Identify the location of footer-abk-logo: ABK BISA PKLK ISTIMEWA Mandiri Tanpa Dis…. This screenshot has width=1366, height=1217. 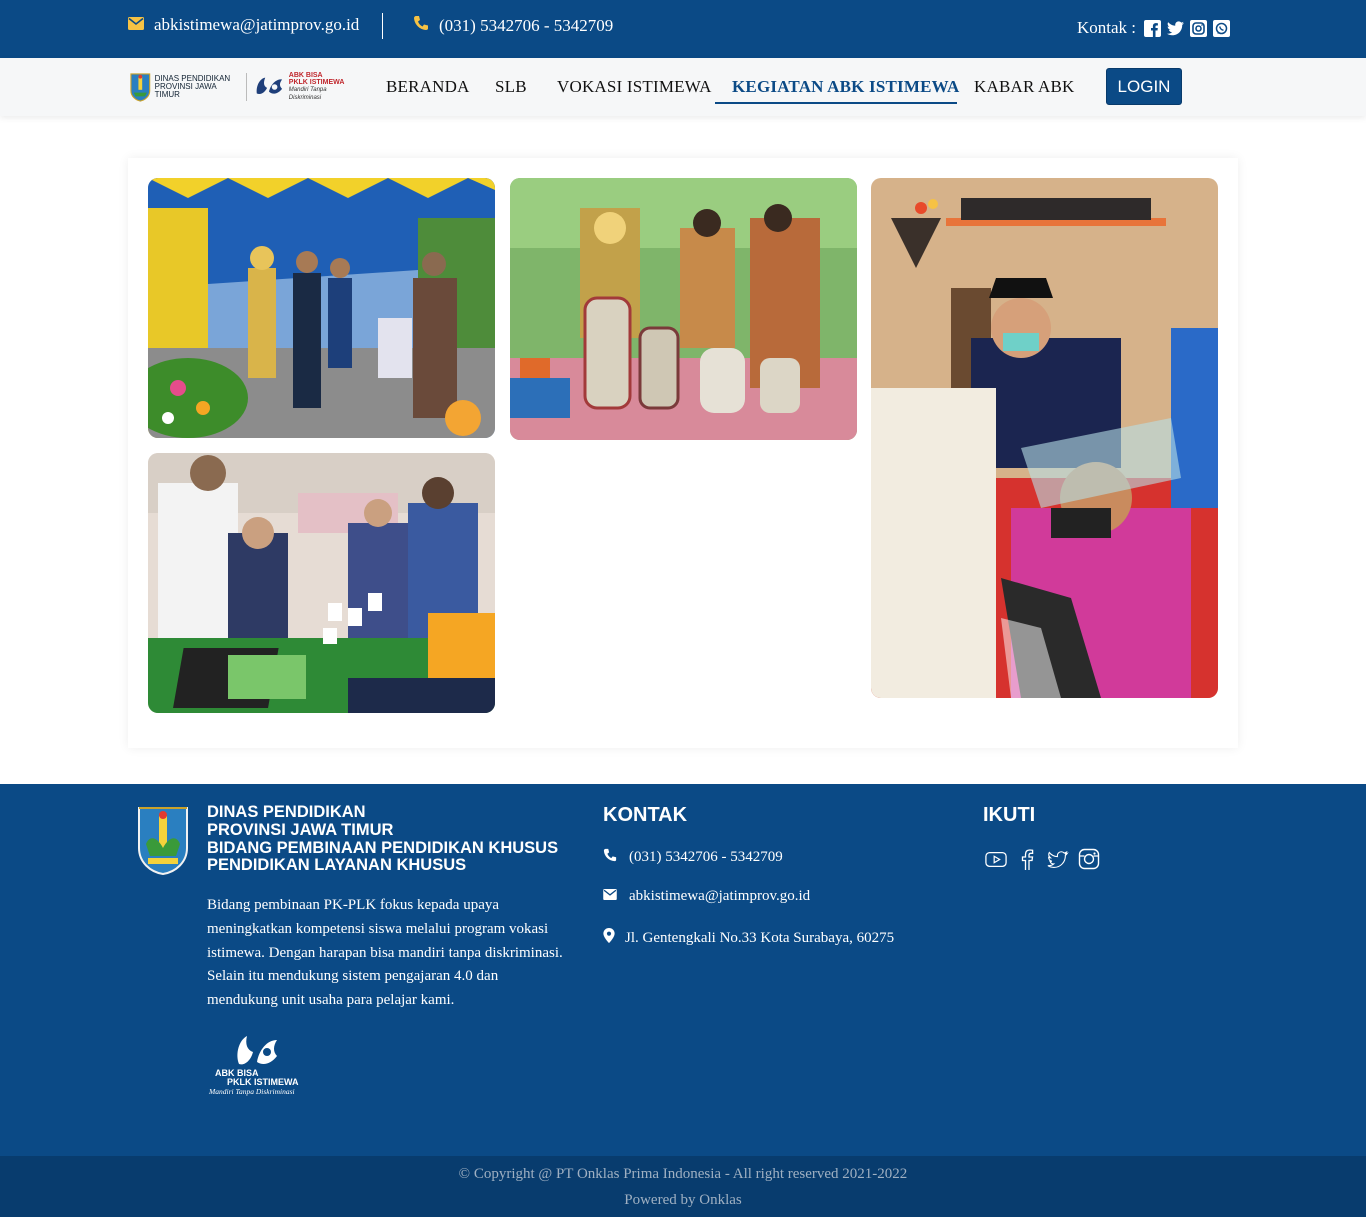
(255, 1064).